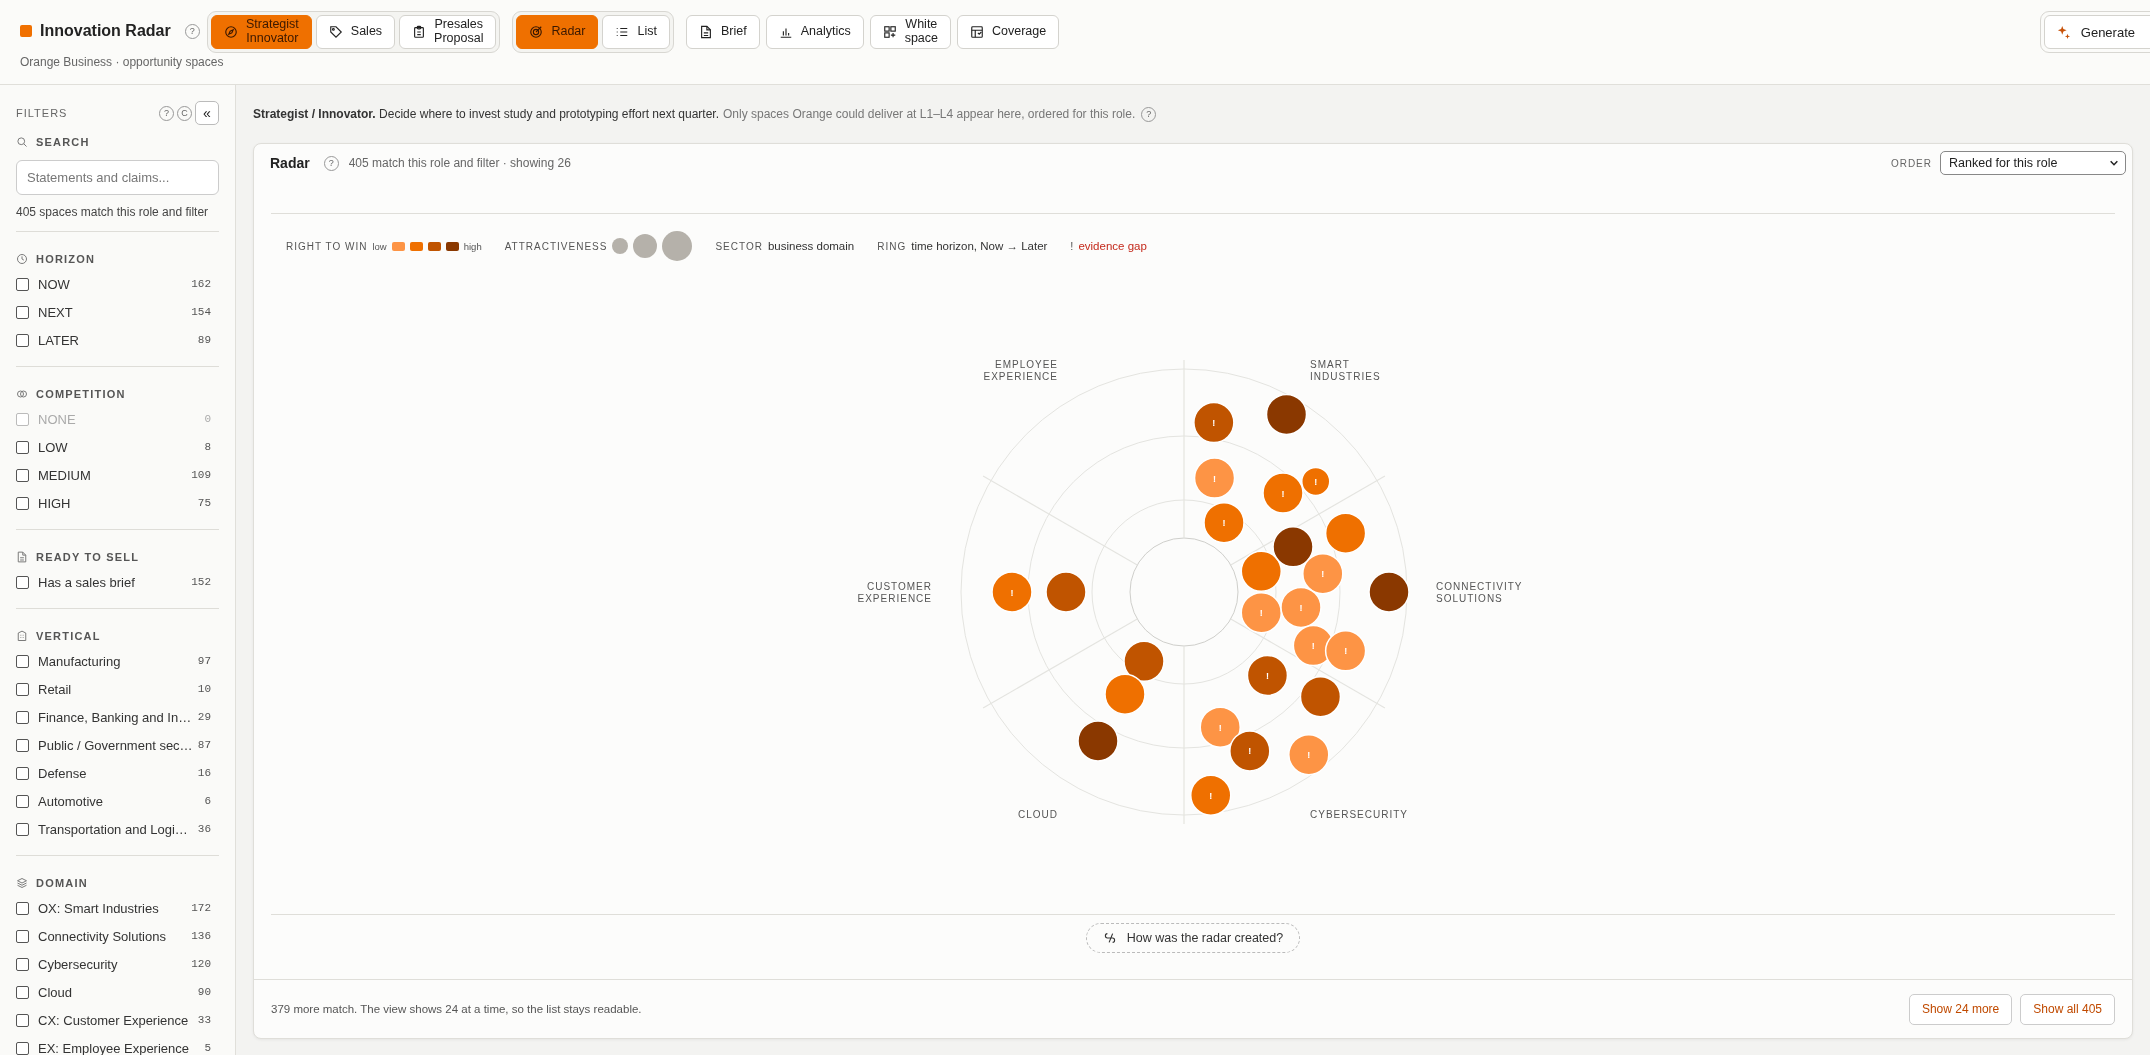 This screenshot has height=1055, width=2150. Describe the element at coordinates (208, 447) in the screenshot. I see `option-count: 8` at that location.